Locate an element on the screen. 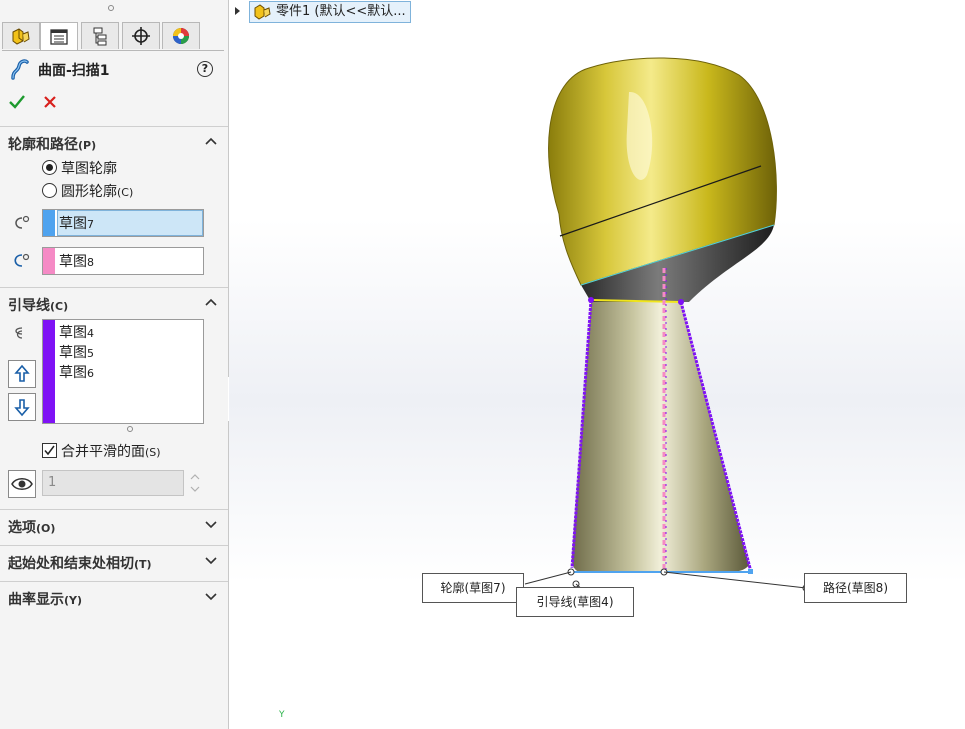 The image size is (965, 729). section-tangency: 起始处和结束处相切(T) is located at coordinates (114, 560).